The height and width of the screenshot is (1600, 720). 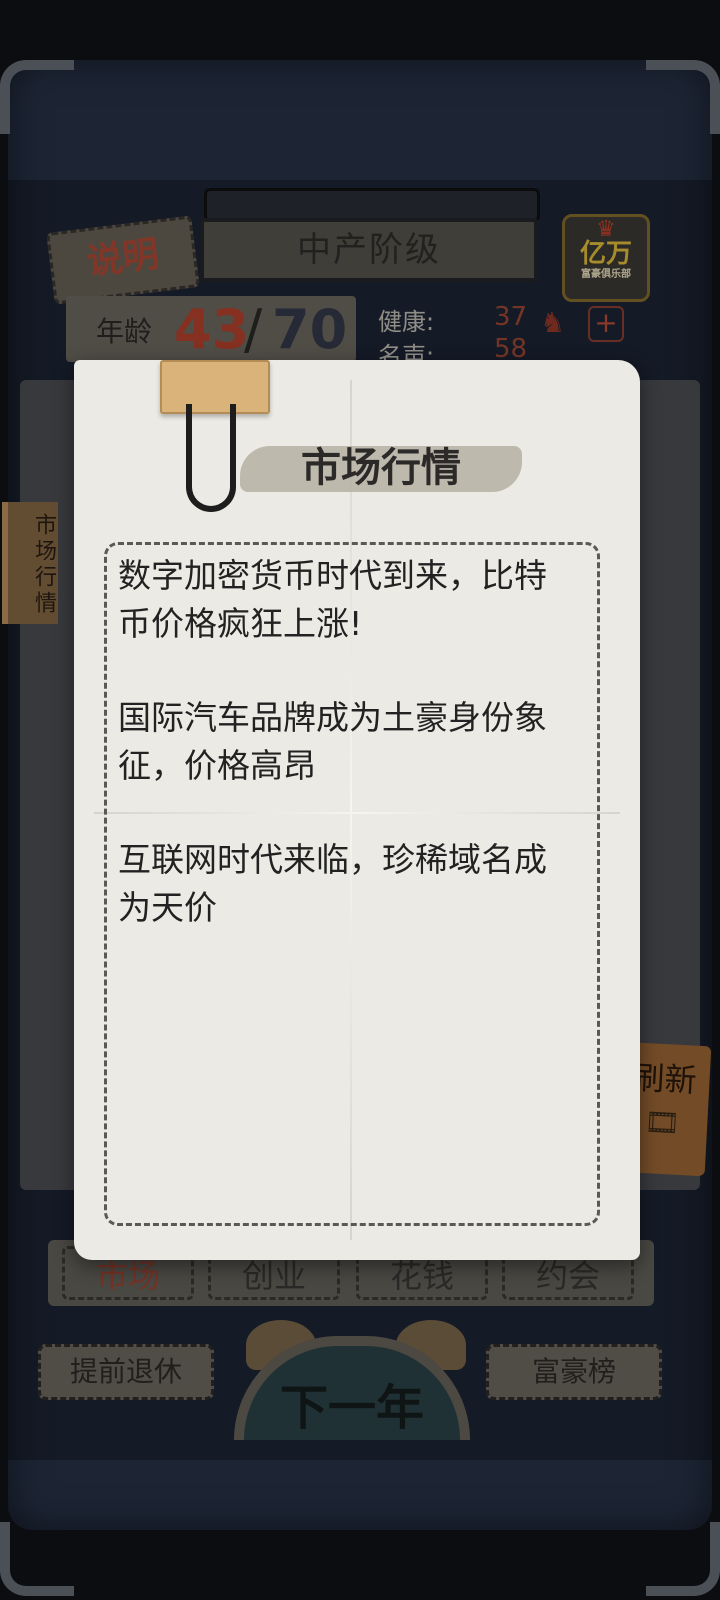 What do you see at coordinates (332, 599) in the screenshot?
I see `news-item: 数字加密货币时代到来，比特币价格疯狂上涨!` at bounding box center [332, 599].